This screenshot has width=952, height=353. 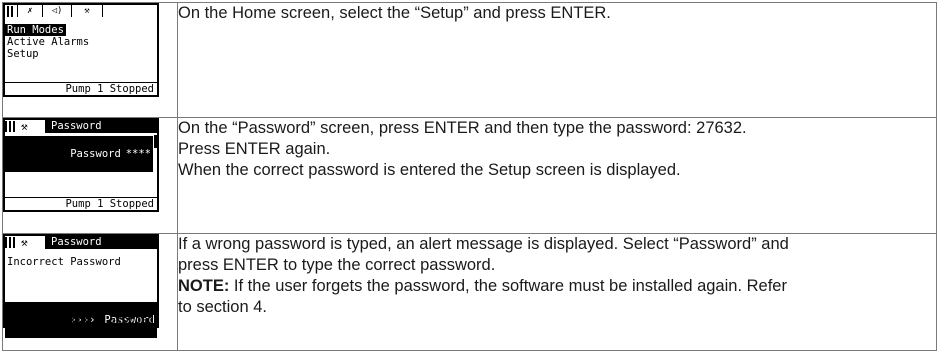 What do you see at coordinates (95, 154) in the screenshot?
I see `password-field-label: Password` at bounding box center [95, 154].